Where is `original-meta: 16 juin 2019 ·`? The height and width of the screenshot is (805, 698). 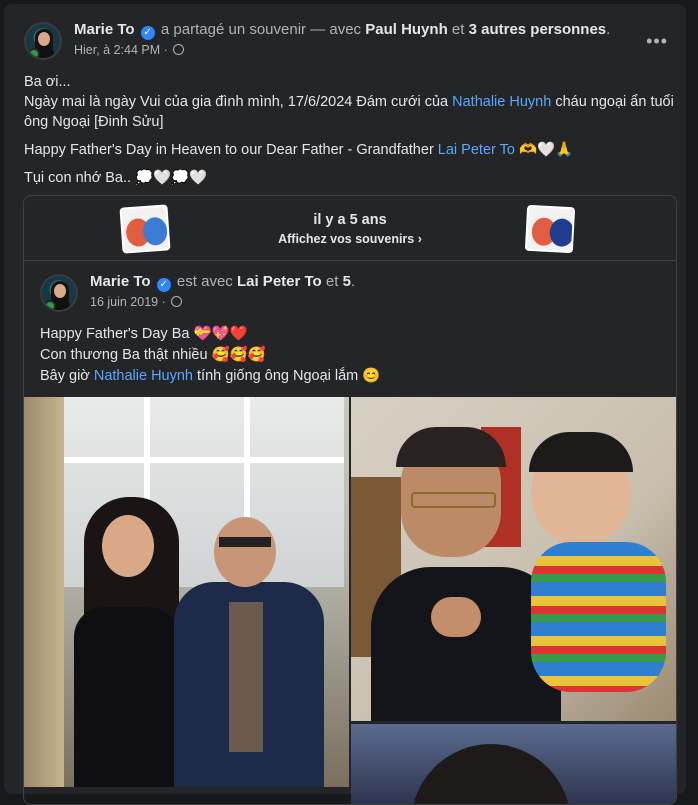
original-meta: 16 juin 2019 · is located at coordinates (136, 302).